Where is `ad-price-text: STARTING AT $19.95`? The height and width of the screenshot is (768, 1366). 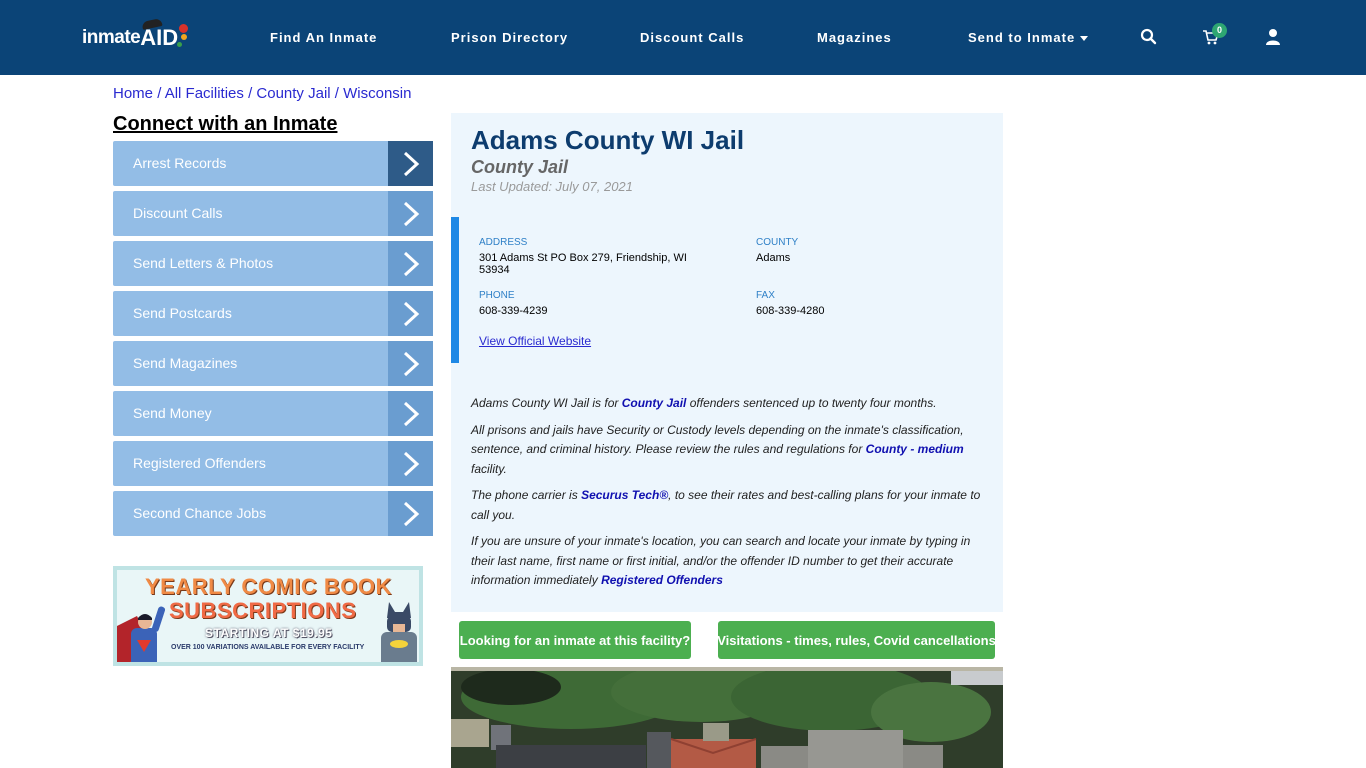
ad-price-text: STARTING AT $19.95 is located at coordinates (269, 633).